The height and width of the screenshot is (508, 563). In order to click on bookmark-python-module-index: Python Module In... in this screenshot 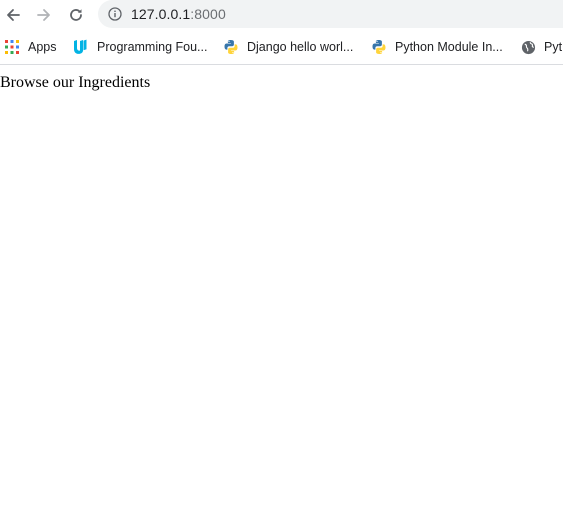, I will do `click(437, 47)`.